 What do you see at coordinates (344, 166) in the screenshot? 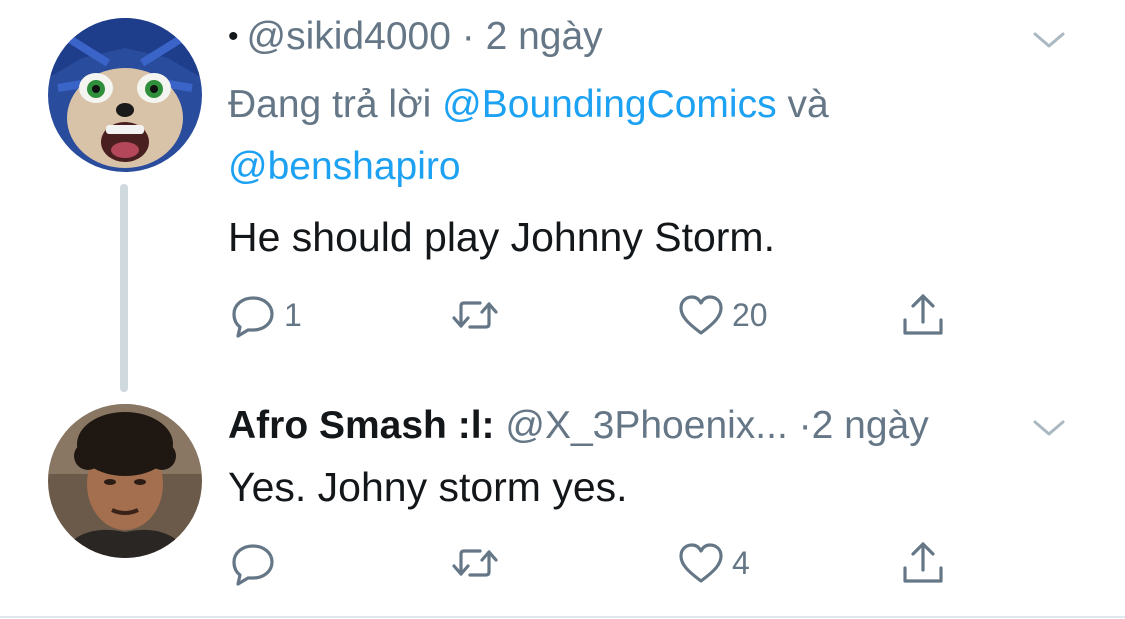
I see `mention-link: @benshapiro` at bounding box center [344, 166].